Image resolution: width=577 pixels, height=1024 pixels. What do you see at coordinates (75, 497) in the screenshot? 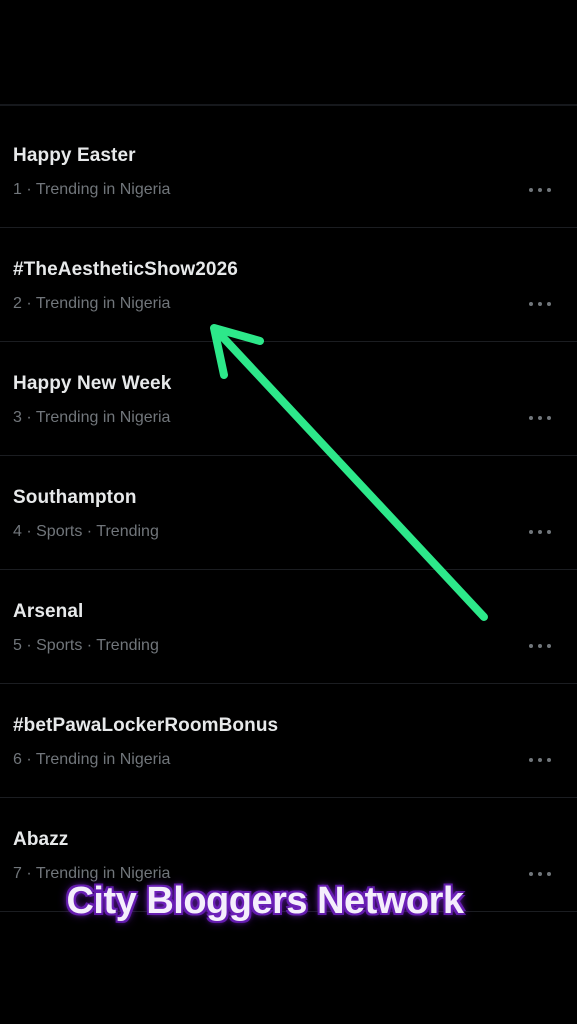
I see `trend-title: Southampton` at bounding box center [75, 497].